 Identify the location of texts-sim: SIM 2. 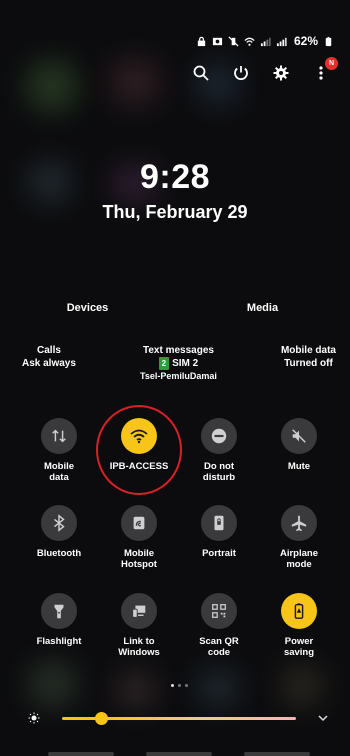
(185, 363).